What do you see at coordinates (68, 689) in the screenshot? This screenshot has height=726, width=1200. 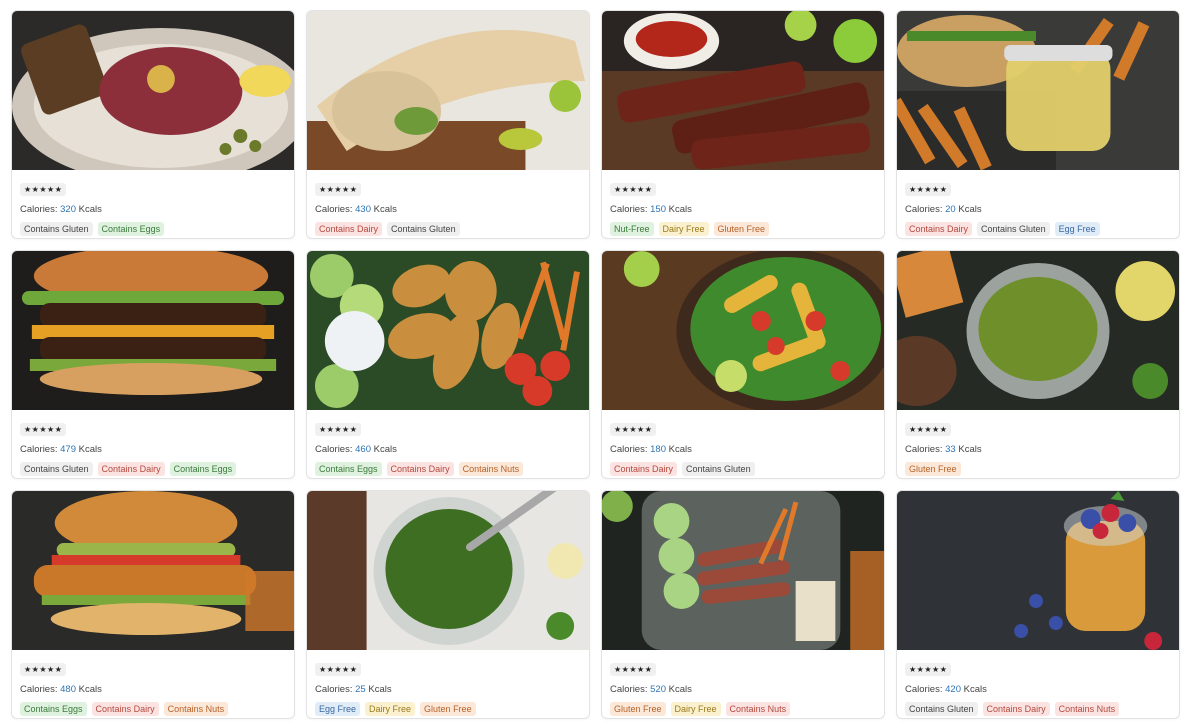 I see `calories-value: 480` at bounding box center [68, 689].